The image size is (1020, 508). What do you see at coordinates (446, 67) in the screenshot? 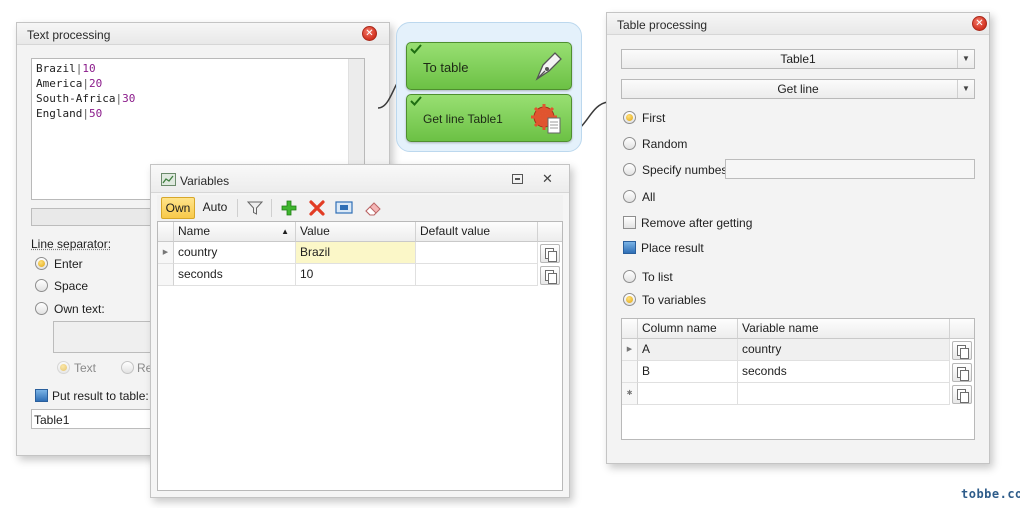
I see `node-label: To table` at bounding box center [446, 67].